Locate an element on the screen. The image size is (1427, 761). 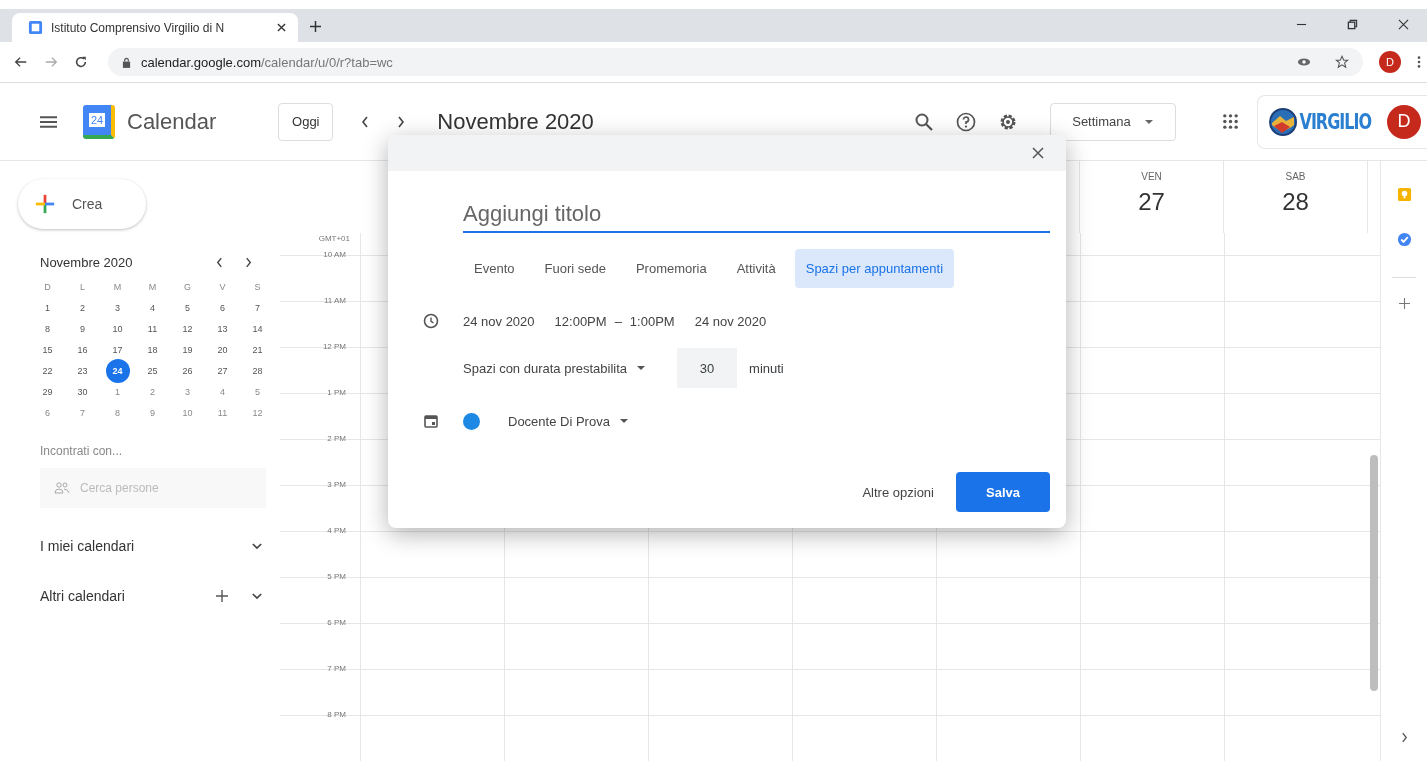
mini-calendar-day: 20 is located at coordinates (222, 350).